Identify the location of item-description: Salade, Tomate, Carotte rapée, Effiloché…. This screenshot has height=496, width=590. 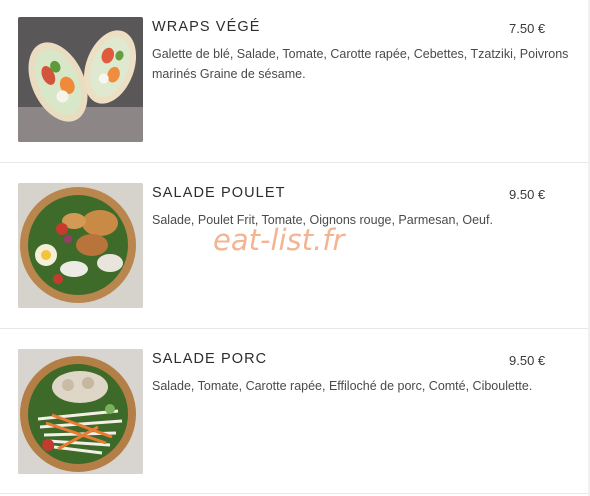
(342, 386).